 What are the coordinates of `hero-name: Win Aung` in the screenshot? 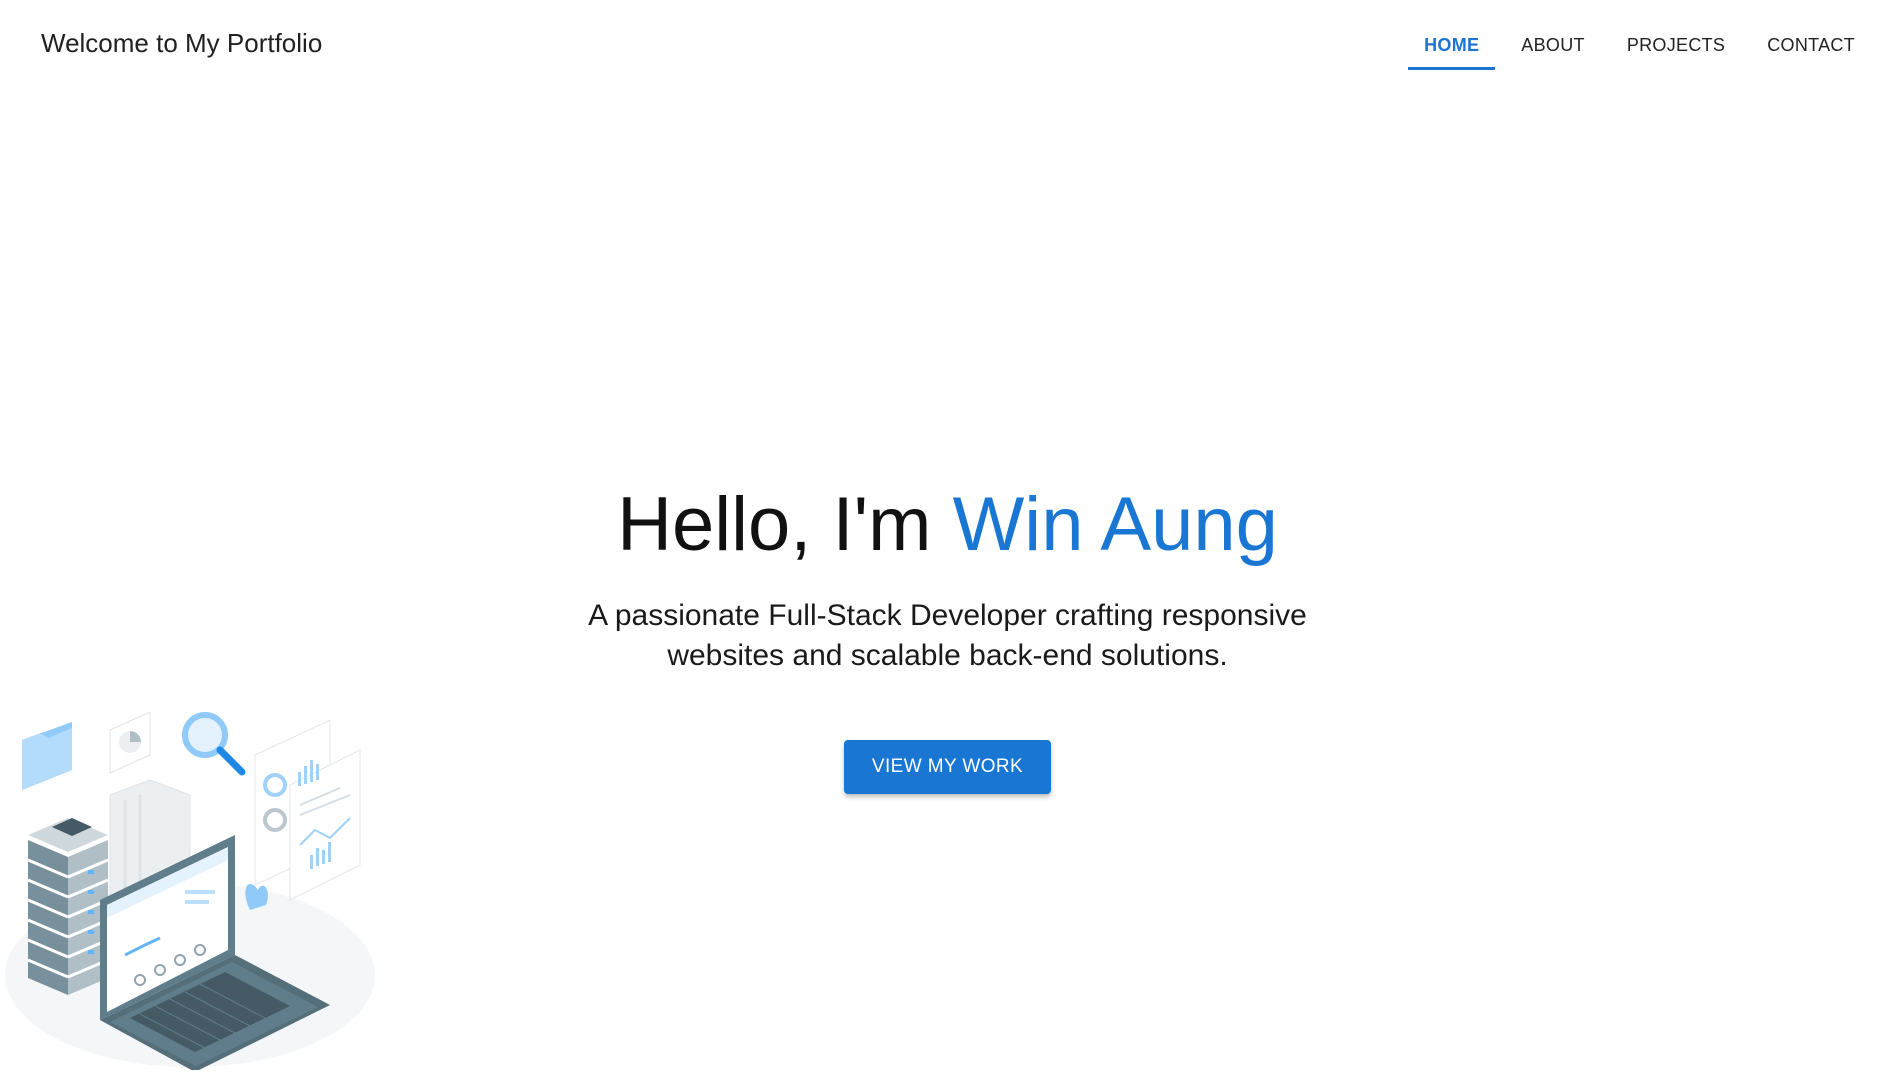 It's located at (1115, 524).